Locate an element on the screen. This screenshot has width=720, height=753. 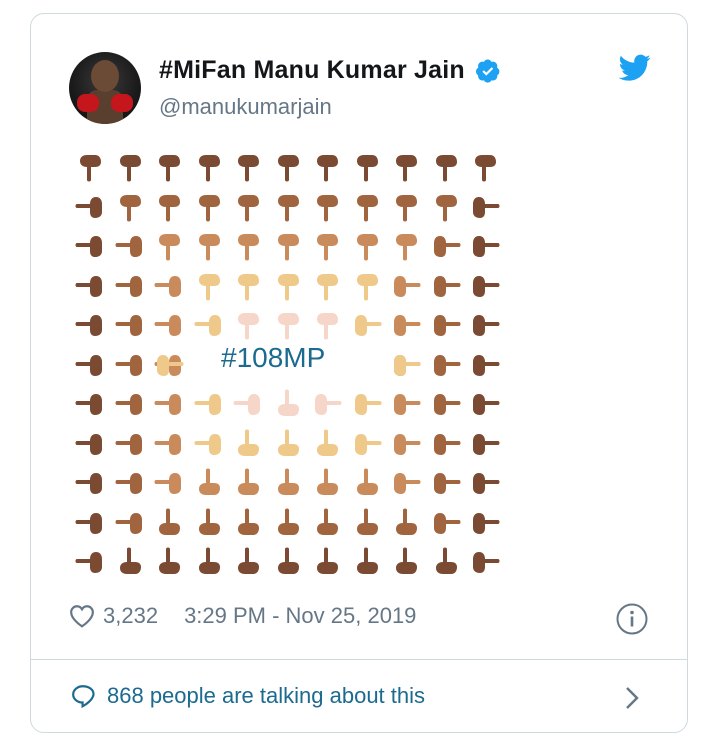
like-count: 3,232 is located at coordinates (130, 616).